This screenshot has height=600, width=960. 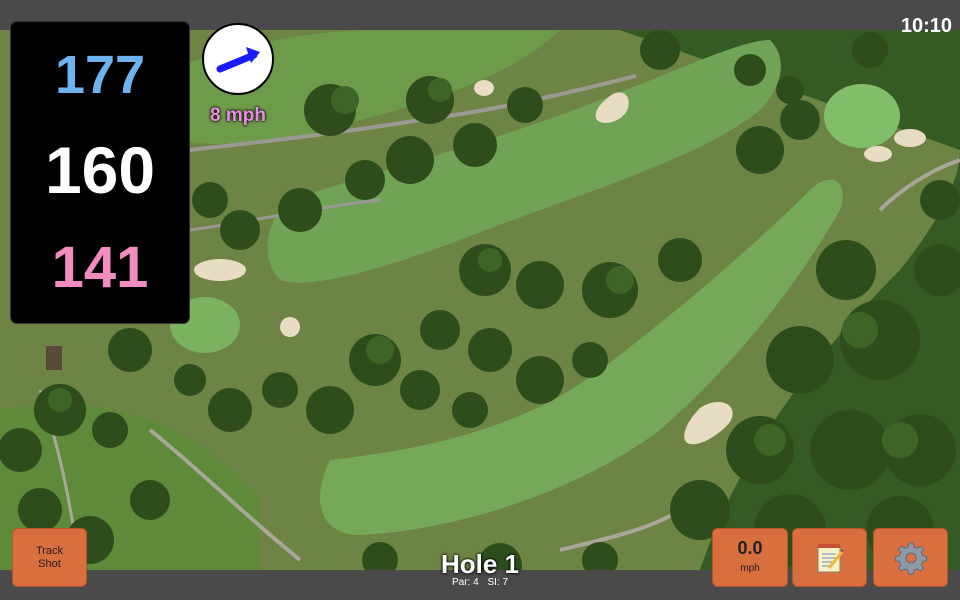 I want to click on track-shot-line1: Track, so click(x=49, y=551).